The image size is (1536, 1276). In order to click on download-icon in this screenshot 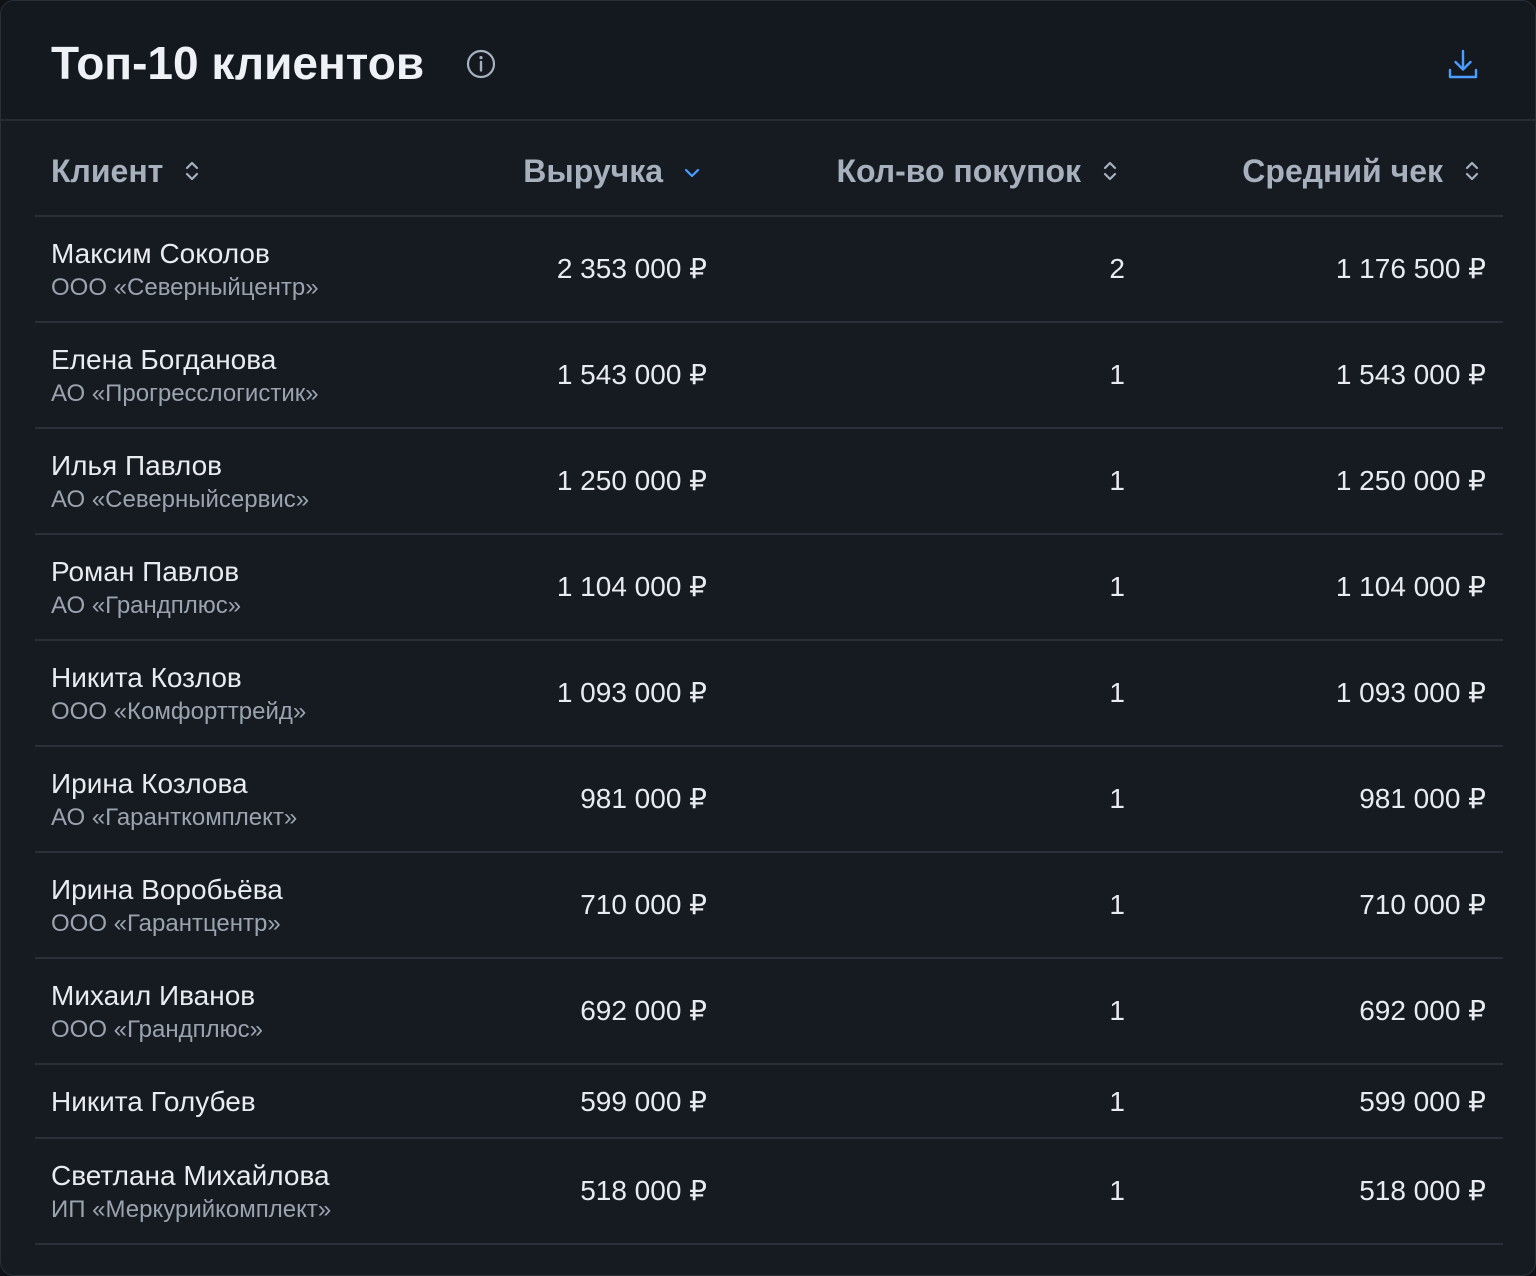, I will do `click(1463, 64)`.